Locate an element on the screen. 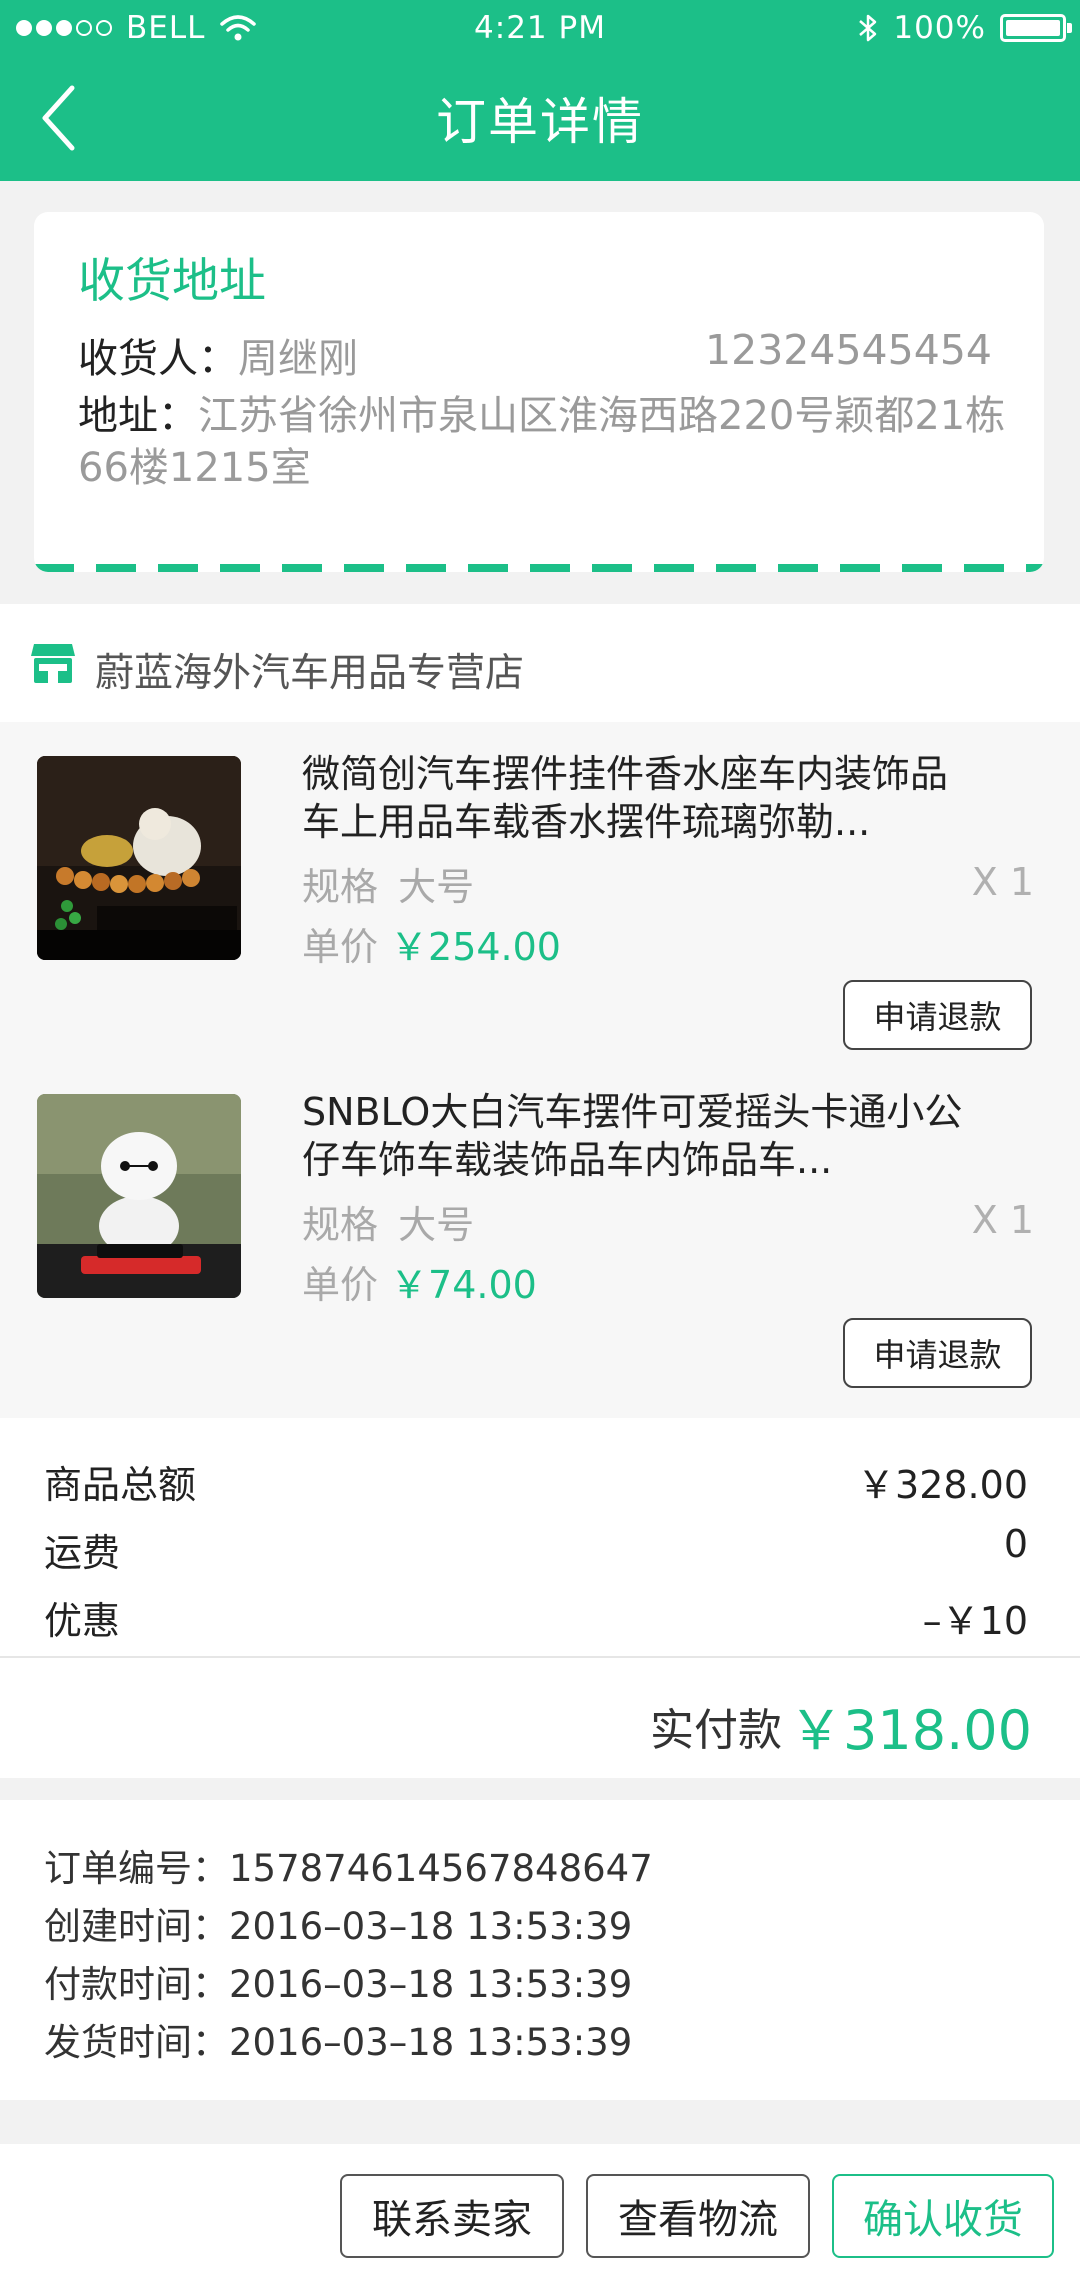 The width and height of the screenshot is (1080, 2272). status-right: 100% is located at coordinates (964, 28).